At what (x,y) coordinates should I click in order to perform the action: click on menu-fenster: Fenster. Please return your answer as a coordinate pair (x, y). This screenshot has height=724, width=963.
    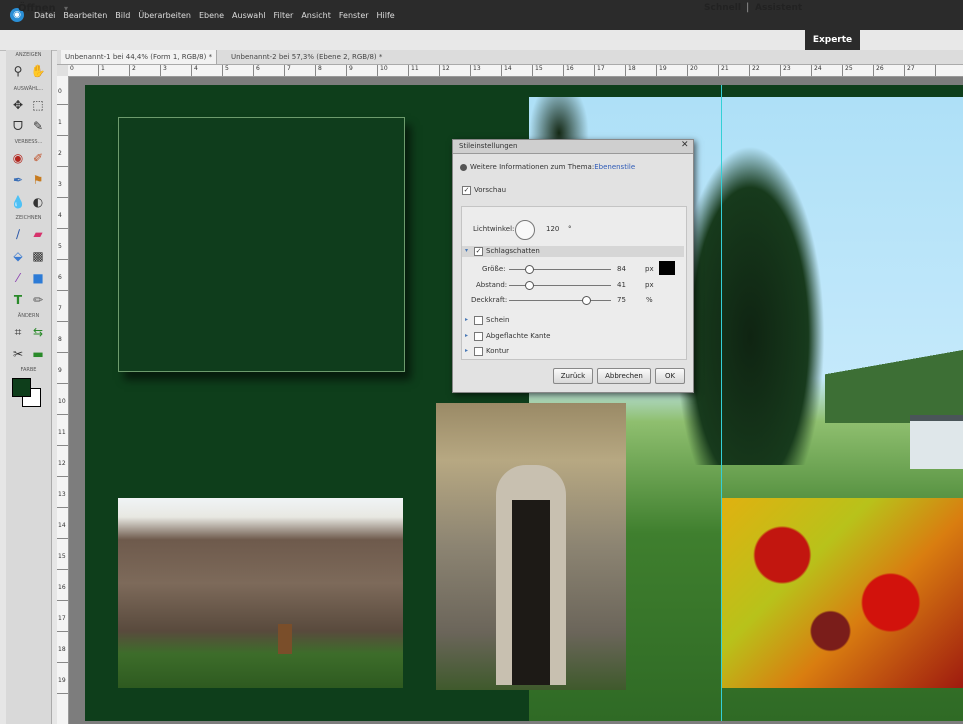
    Looking at the image, I should click on (354, 15).